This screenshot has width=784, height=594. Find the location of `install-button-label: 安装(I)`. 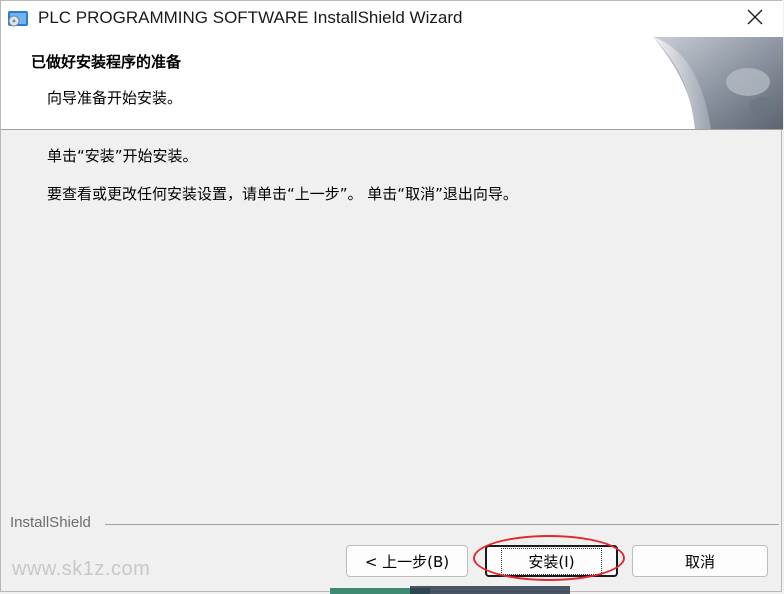

install-button-label: 安装(I) is located at coordinates (551, 561).